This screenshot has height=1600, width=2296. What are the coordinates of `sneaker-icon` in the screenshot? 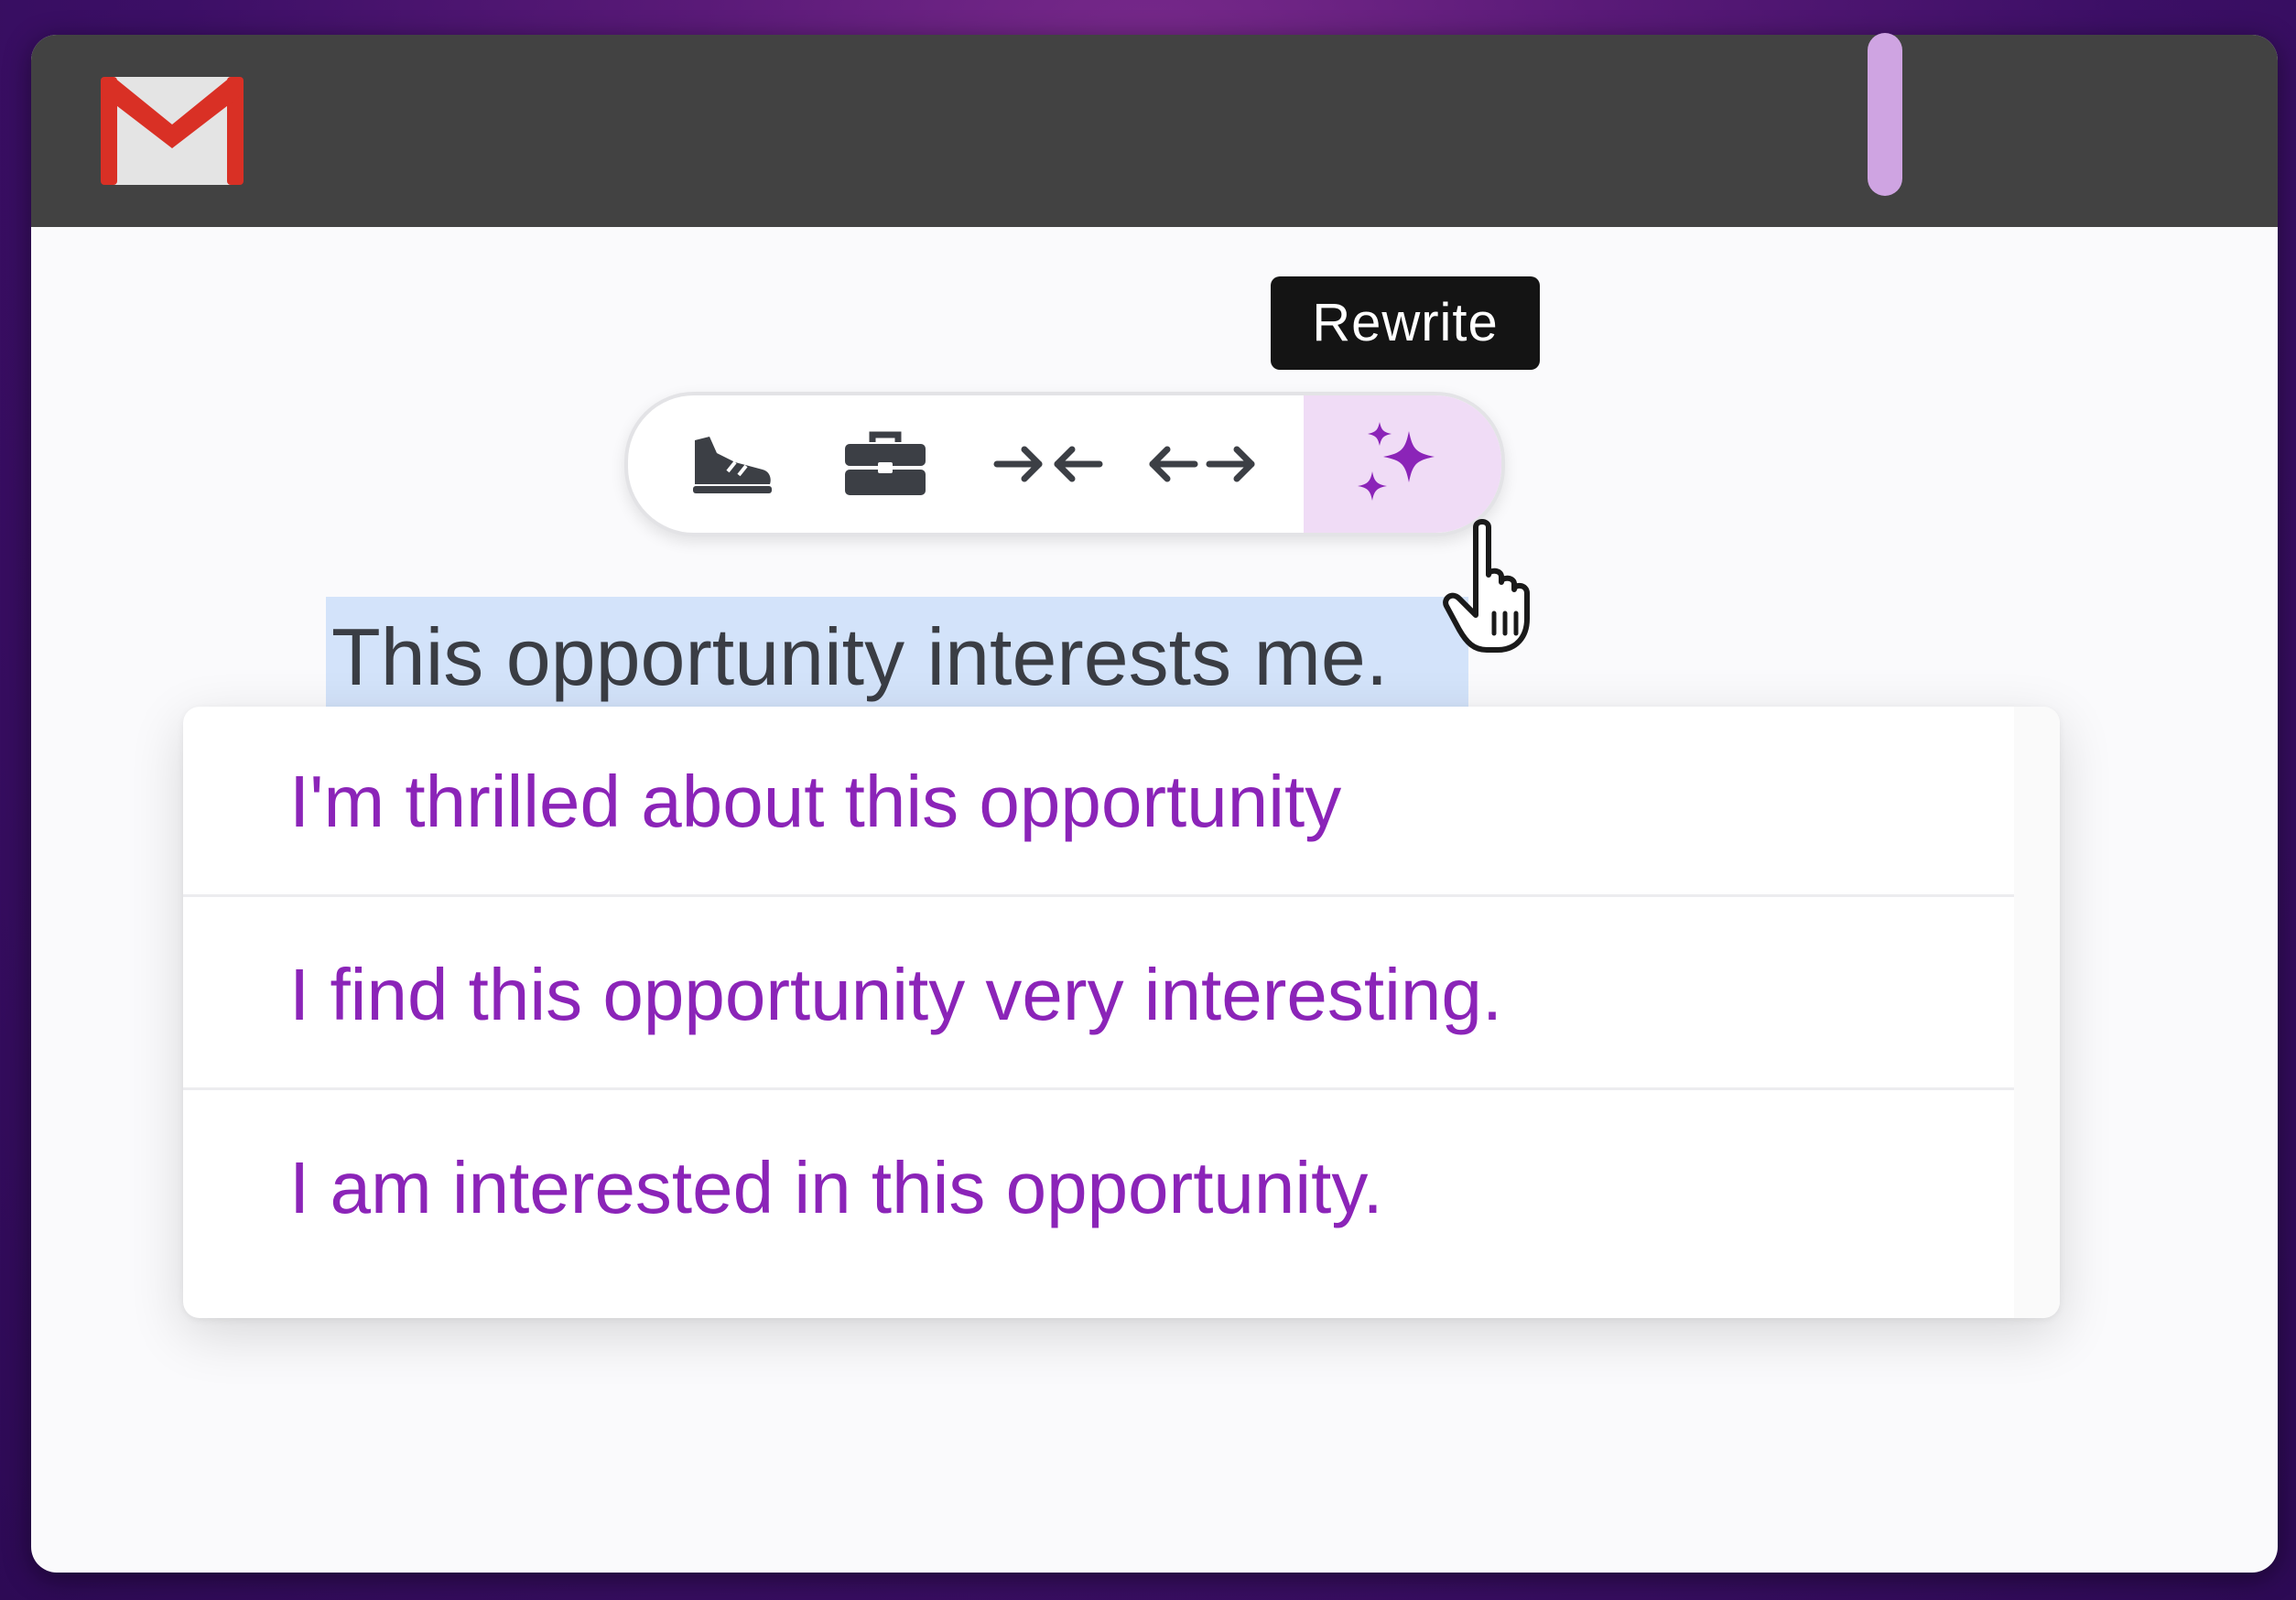 It's located at (732, 465).